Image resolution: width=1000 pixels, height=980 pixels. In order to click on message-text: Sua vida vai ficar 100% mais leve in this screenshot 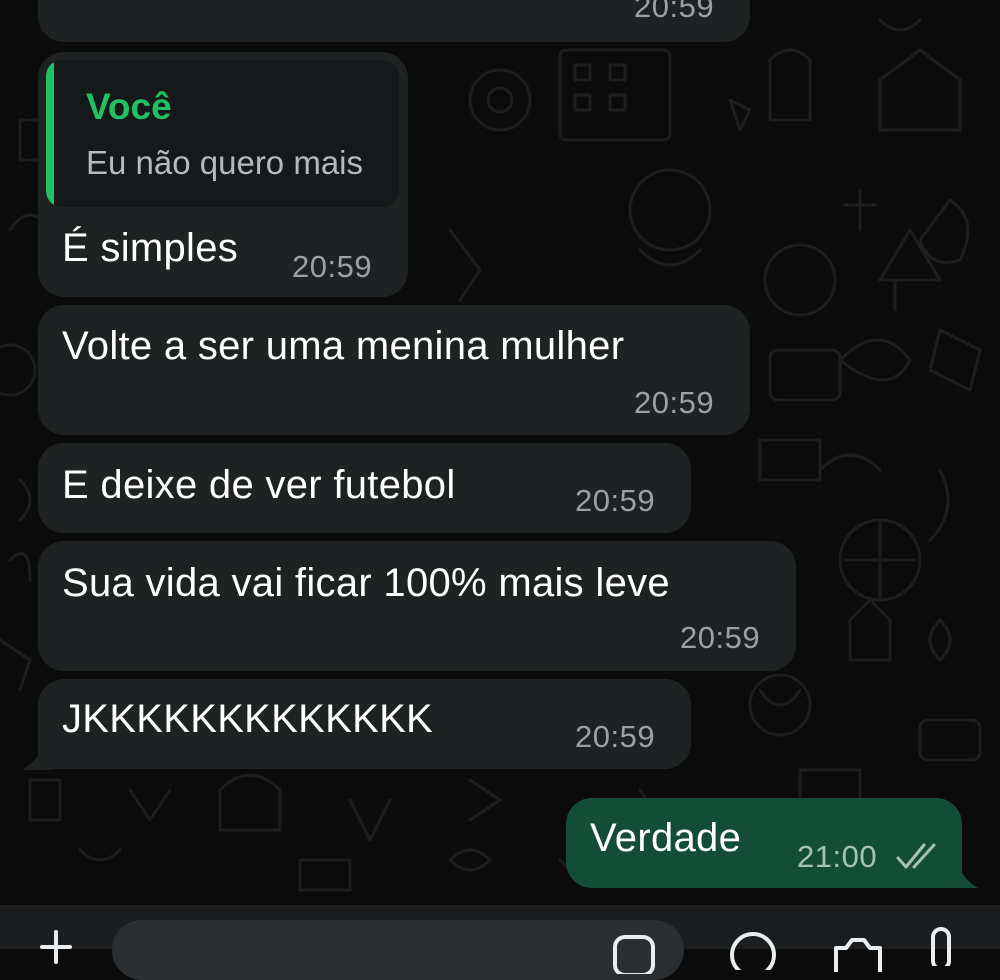, I will do `click(366, 583)`.